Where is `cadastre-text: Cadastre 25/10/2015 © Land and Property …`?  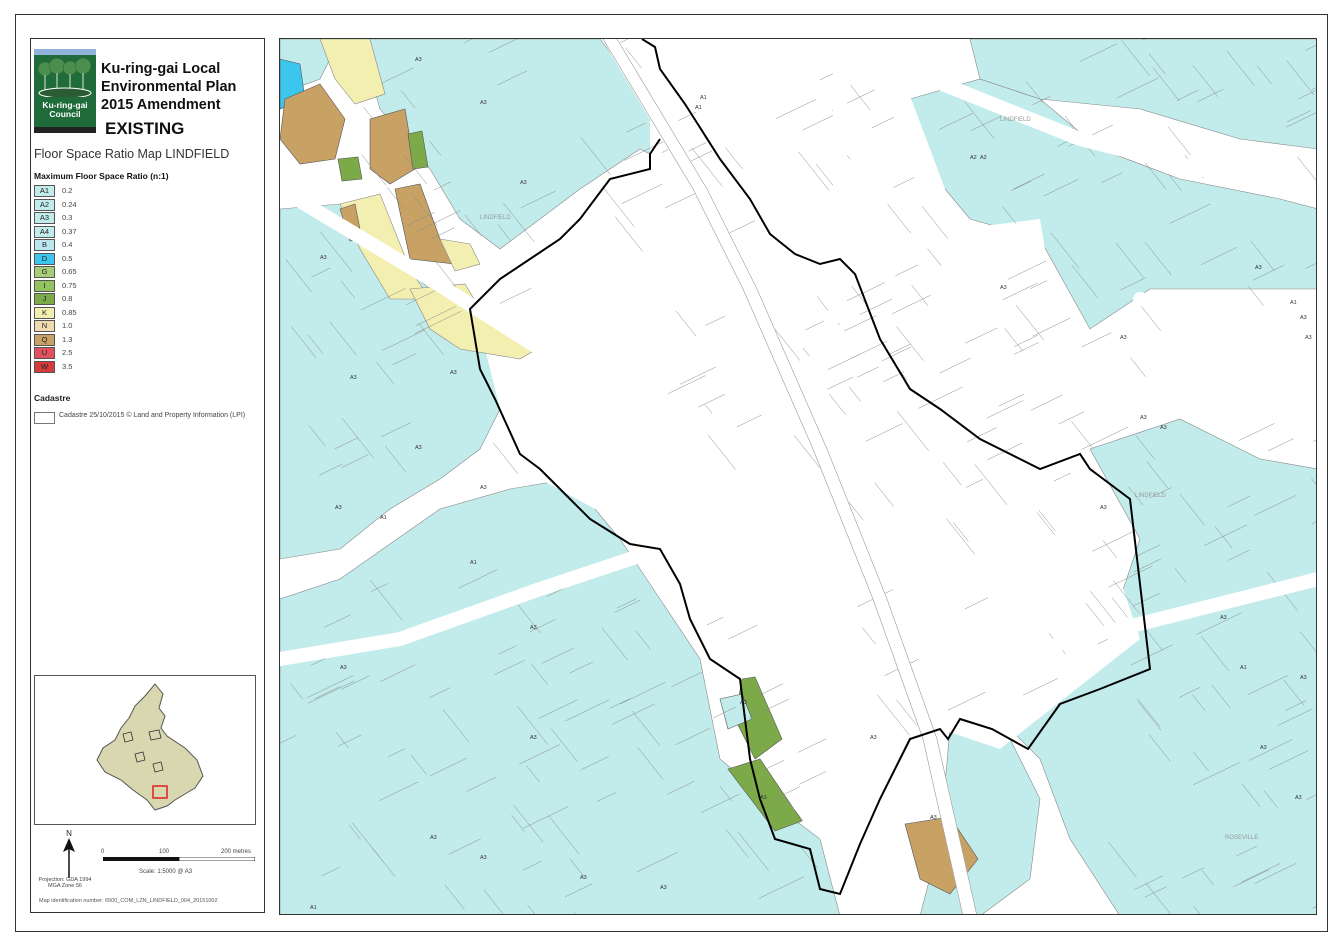 cadastre-text: Cadastre 25/10/2015 © Land and Property … is located at coordinates (152, 415).